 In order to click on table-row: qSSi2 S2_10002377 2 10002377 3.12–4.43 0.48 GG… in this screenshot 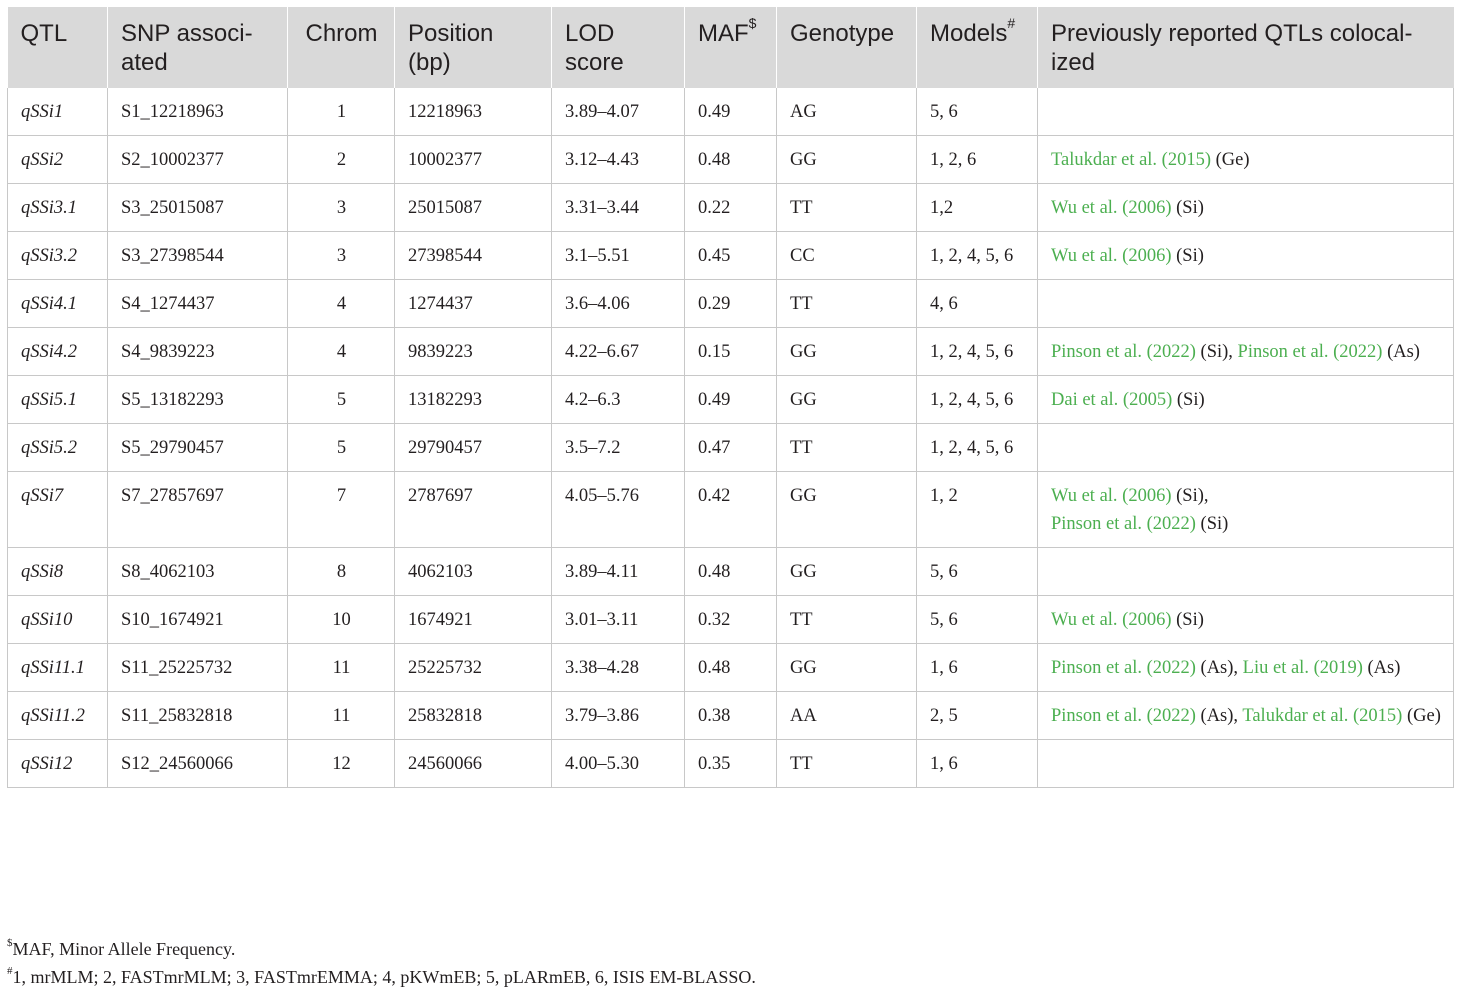, I will do `click(730, 159)`.